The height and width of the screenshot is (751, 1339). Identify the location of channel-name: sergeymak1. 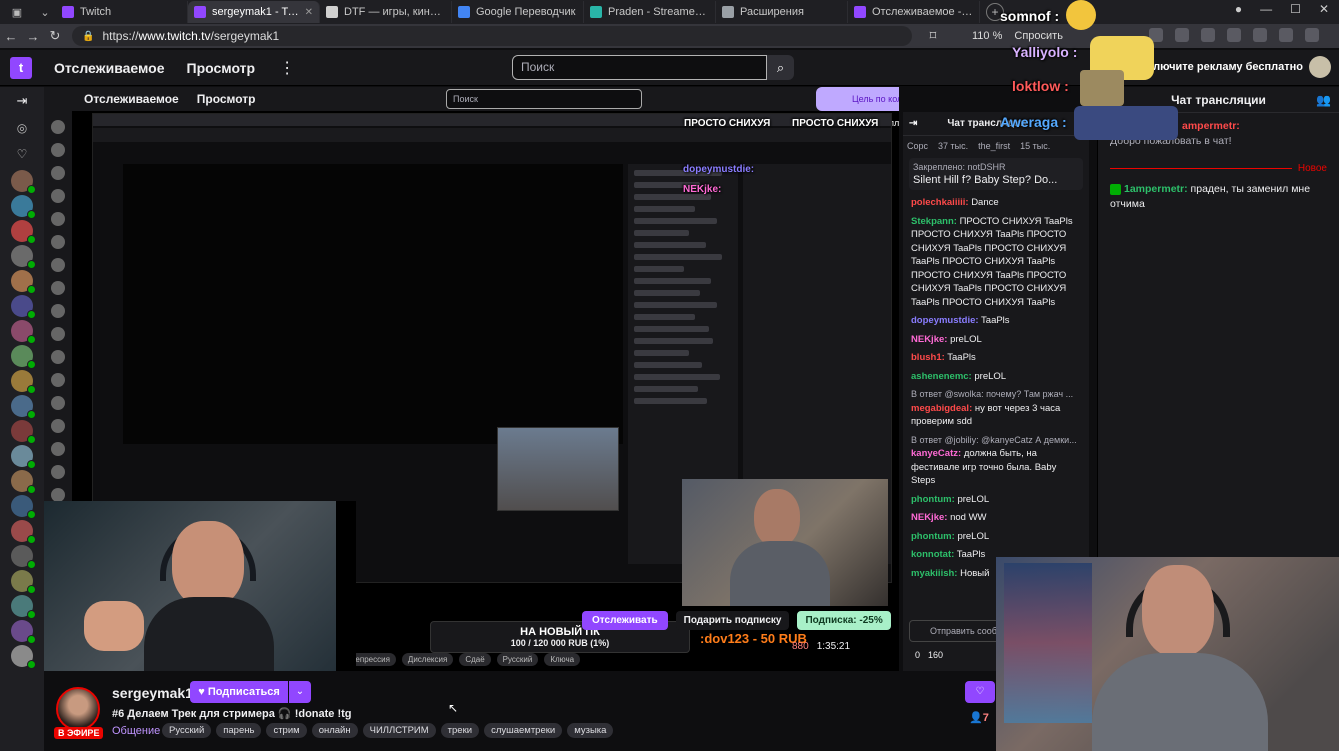
(152, 693).